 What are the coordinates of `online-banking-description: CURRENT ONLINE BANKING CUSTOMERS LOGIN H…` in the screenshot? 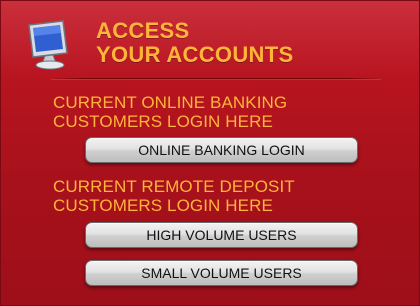 It's located at (170, 112).